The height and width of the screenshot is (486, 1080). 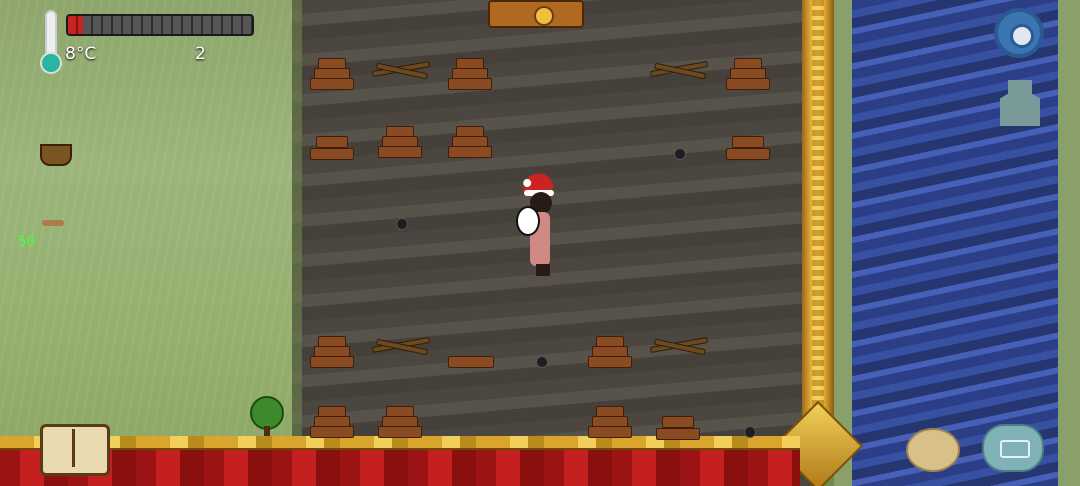 What do you see at coordinates (1013, 448) in the screenshot?
I see `keyboard-icon` at bounding box center [1013, 448].